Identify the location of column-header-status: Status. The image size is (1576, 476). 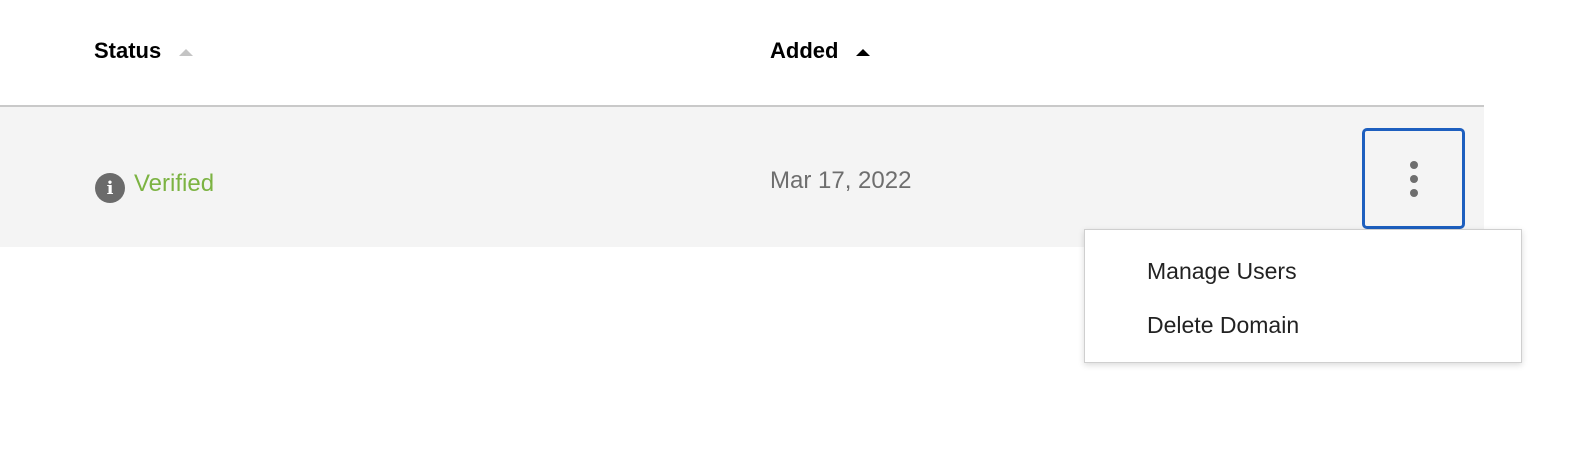
(144, 51).